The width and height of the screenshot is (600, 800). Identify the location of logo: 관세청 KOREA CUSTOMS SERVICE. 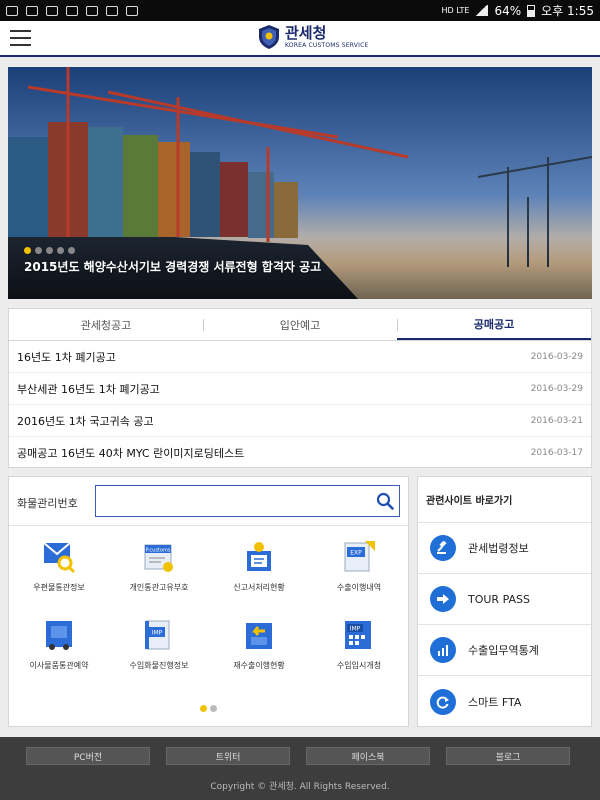
(313, 37).